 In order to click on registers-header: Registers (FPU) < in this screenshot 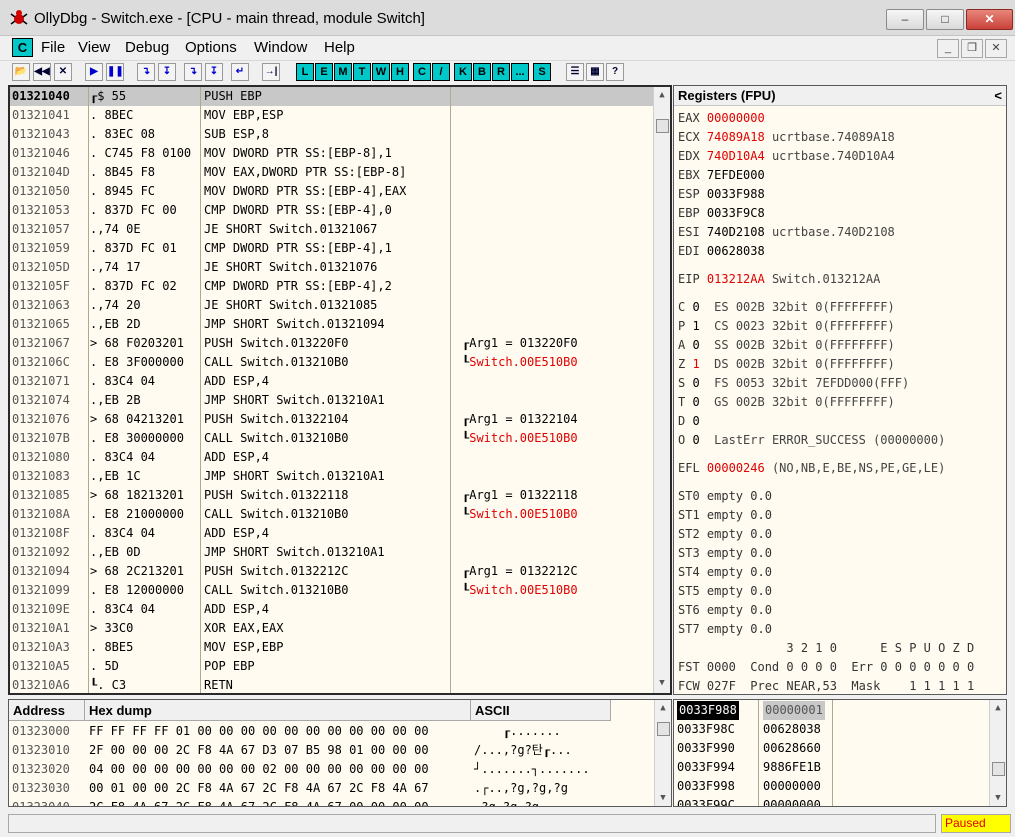, I will do `click(840, 96)`.